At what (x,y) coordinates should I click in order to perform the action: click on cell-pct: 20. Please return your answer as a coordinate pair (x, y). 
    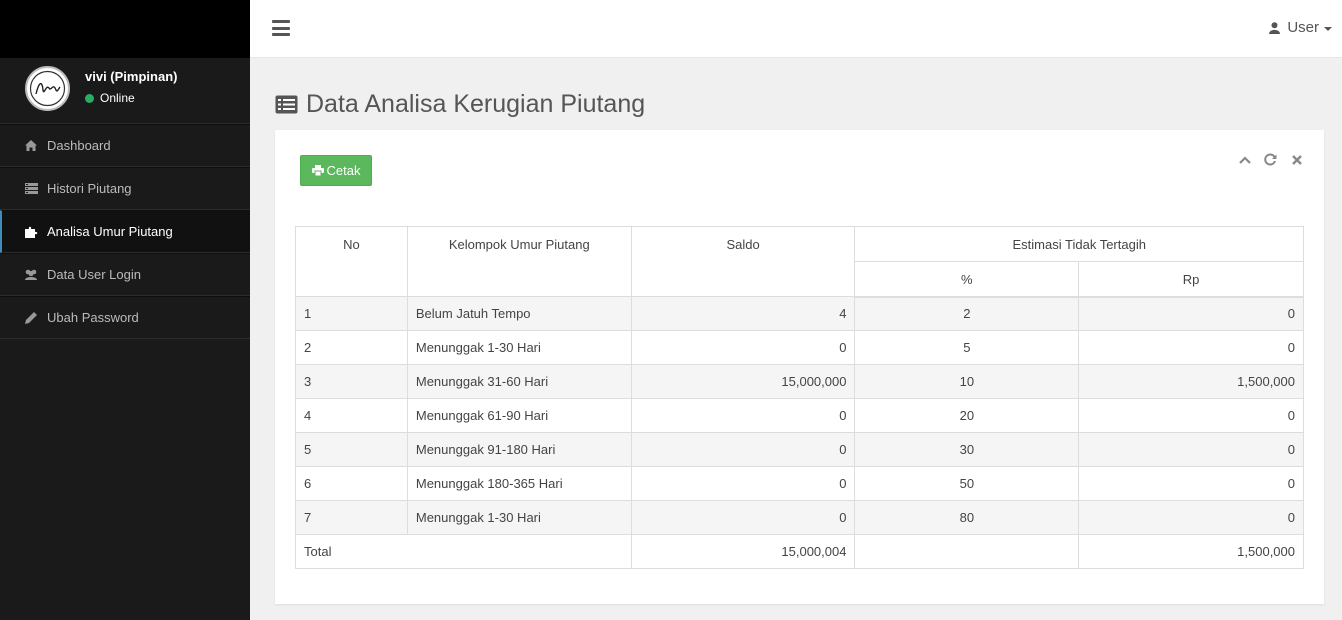
    Looking at the image, I should click on (967, 415).